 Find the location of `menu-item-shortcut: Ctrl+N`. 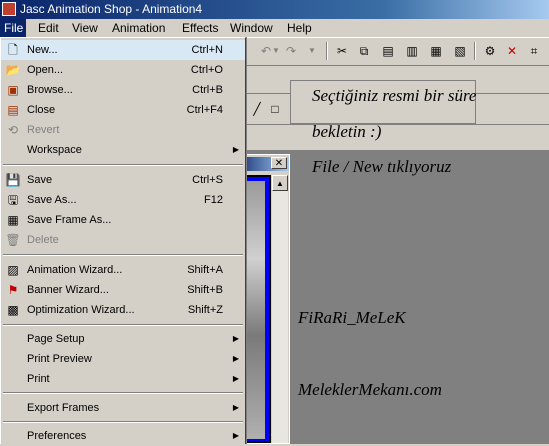

menu-item-shortcut: Ctrl+N is located at coordinates (207, 50).